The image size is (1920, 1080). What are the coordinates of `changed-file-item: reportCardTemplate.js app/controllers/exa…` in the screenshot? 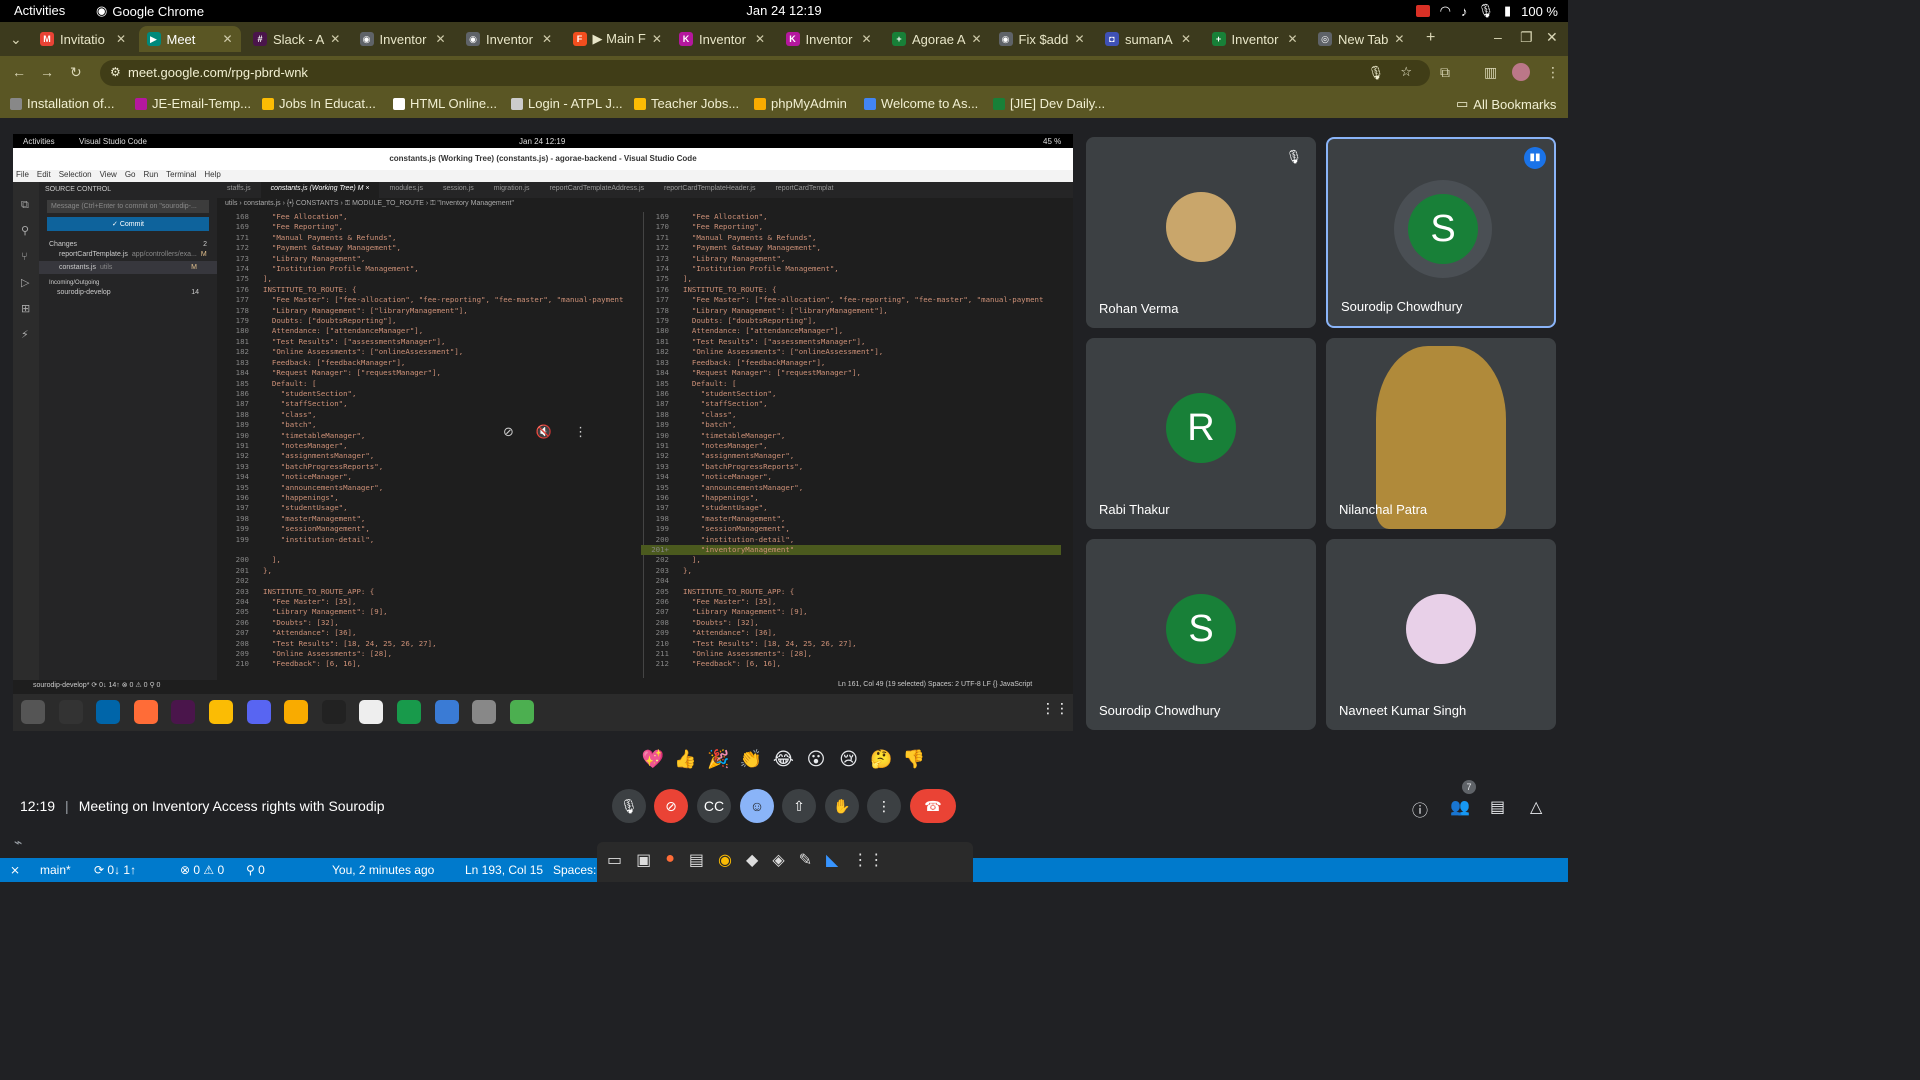 It's located at (128, 254).